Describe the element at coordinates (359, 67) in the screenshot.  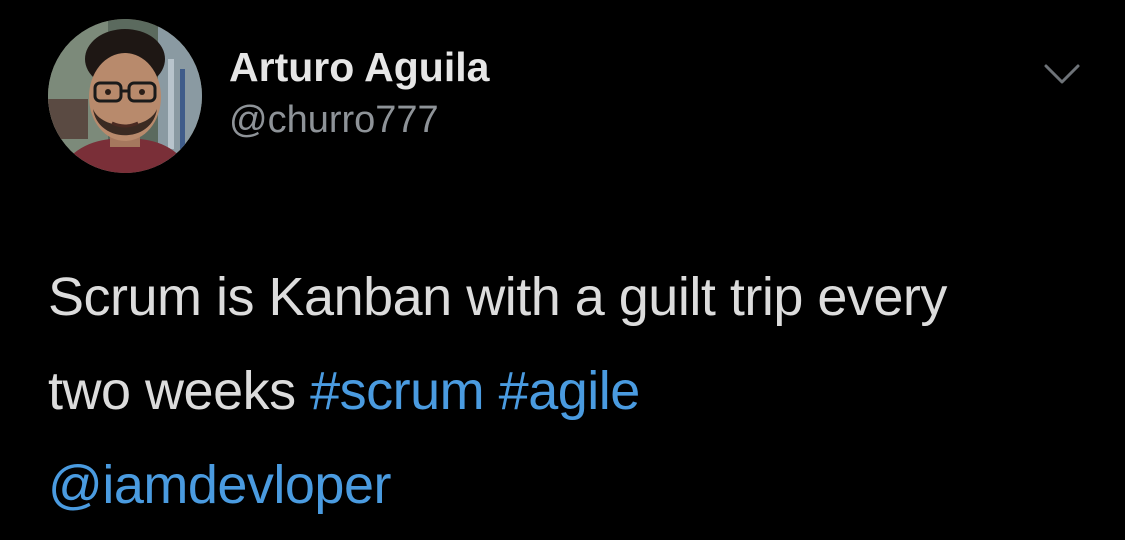
I see `author-name: Arturo Aguila` at that location.